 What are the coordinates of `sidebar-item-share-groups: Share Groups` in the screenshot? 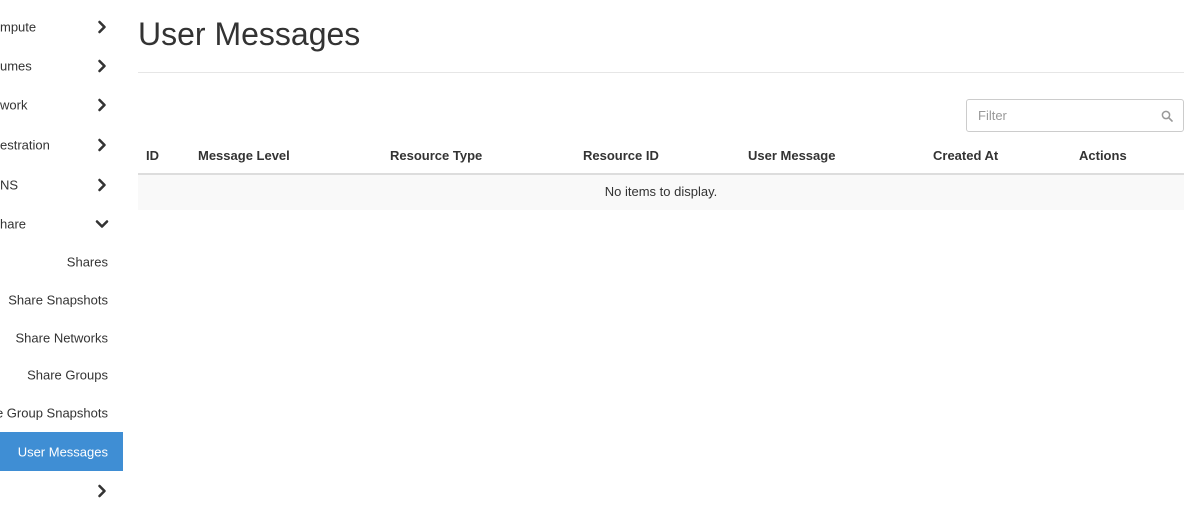 It's located at (61, 374).